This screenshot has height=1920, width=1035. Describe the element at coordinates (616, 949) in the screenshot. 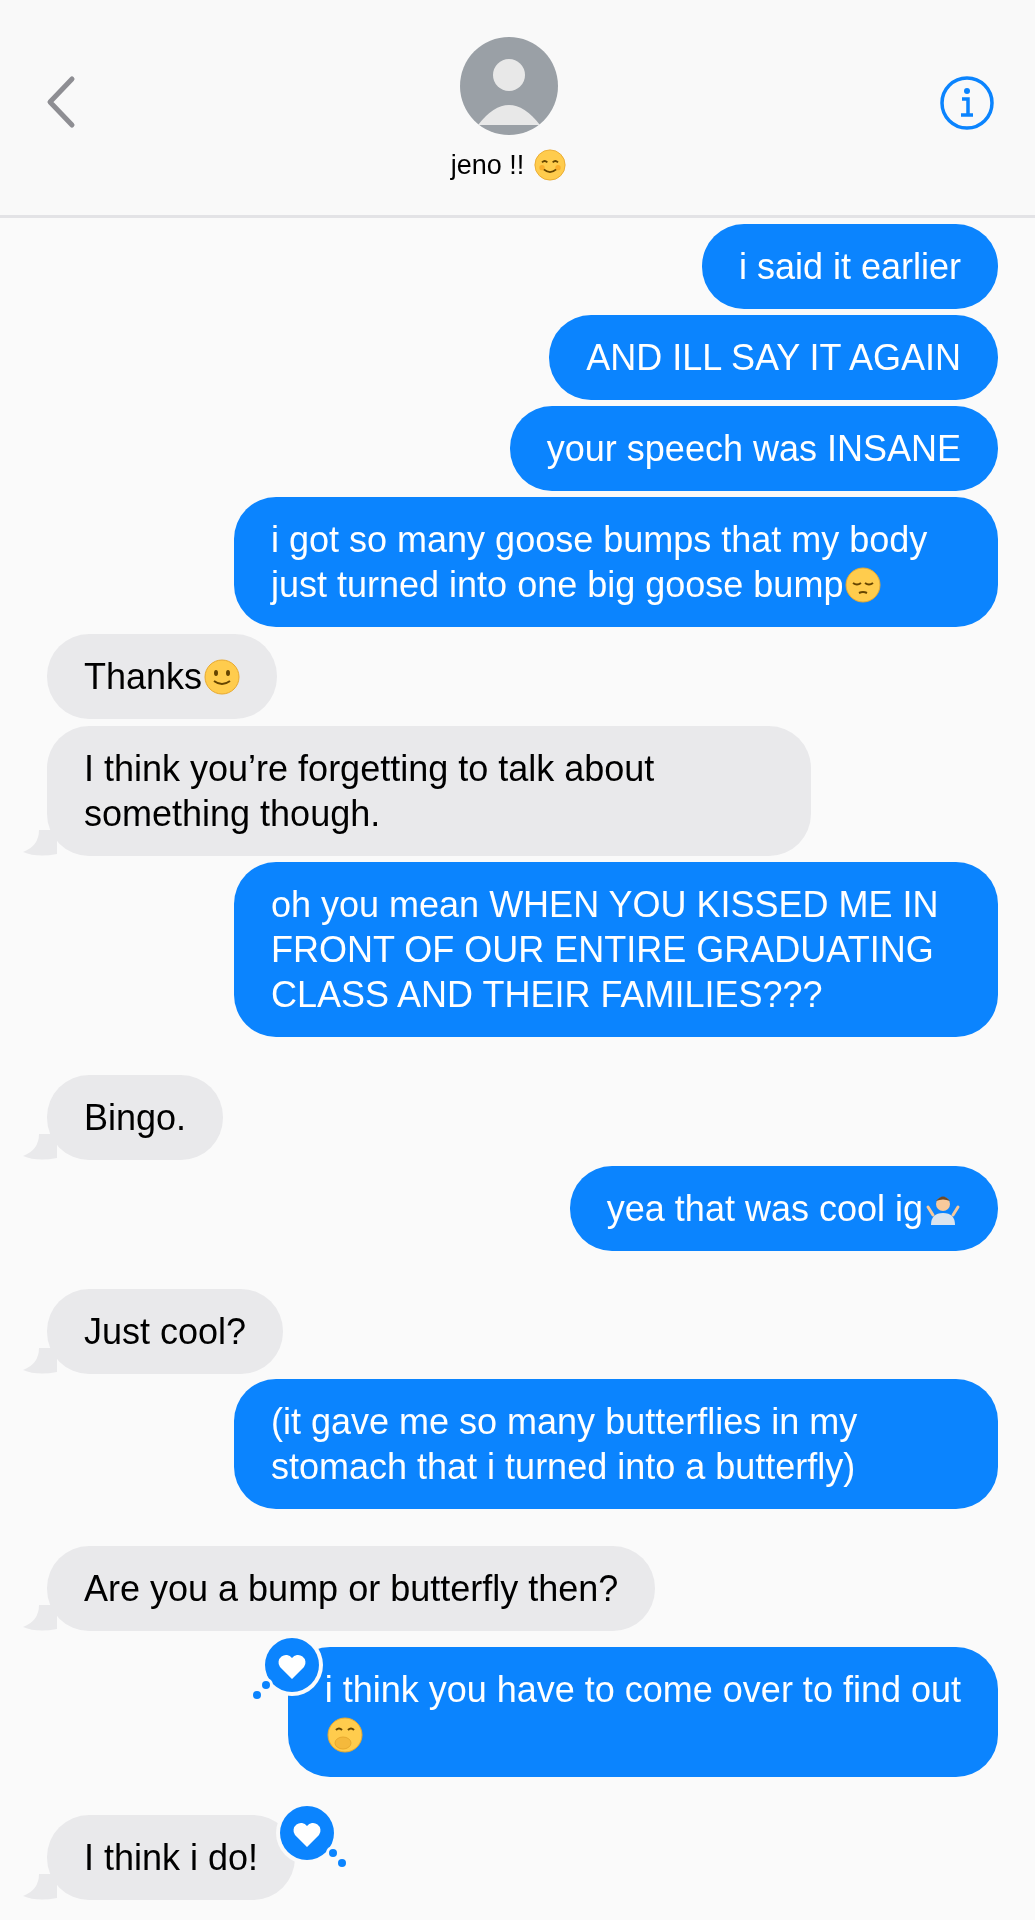

I see `message-bubble: oh you mean WHEN YOU KISSED ME IN FRONT OF OUR ENTIRE GRADUATING CLASS AND THEIR FAMILIES???` at that location.